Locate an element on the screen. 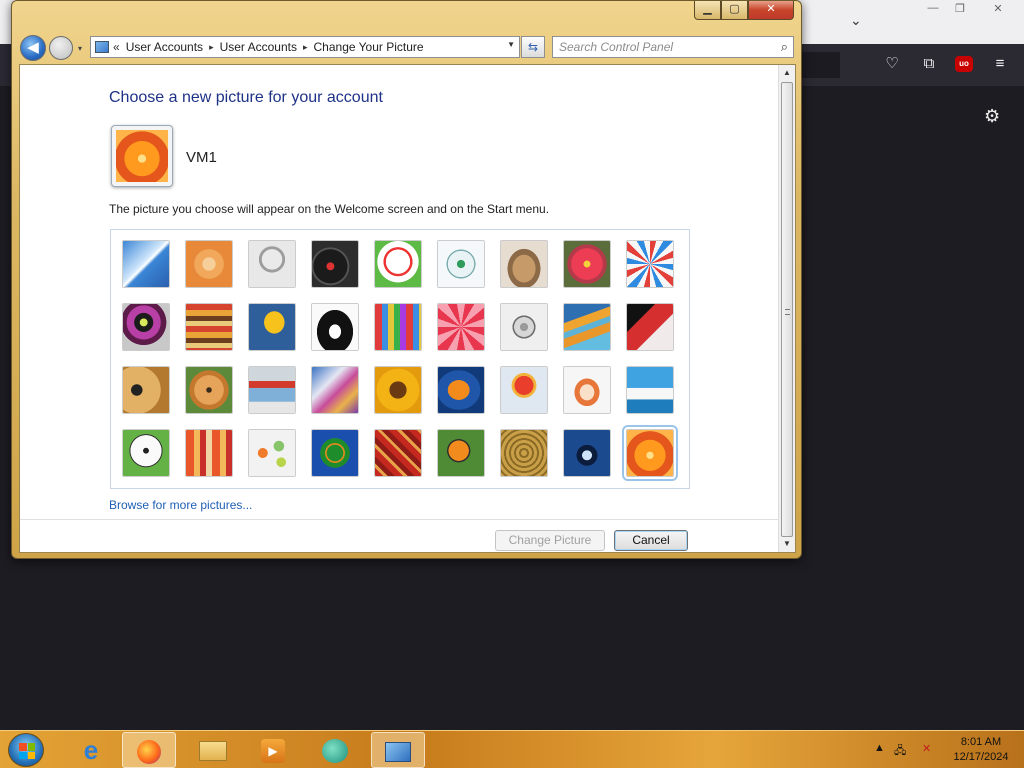 The width and height of the screenshot is (1024, 768). minimize-icon: ▁ is located at coordinates (707, 10).